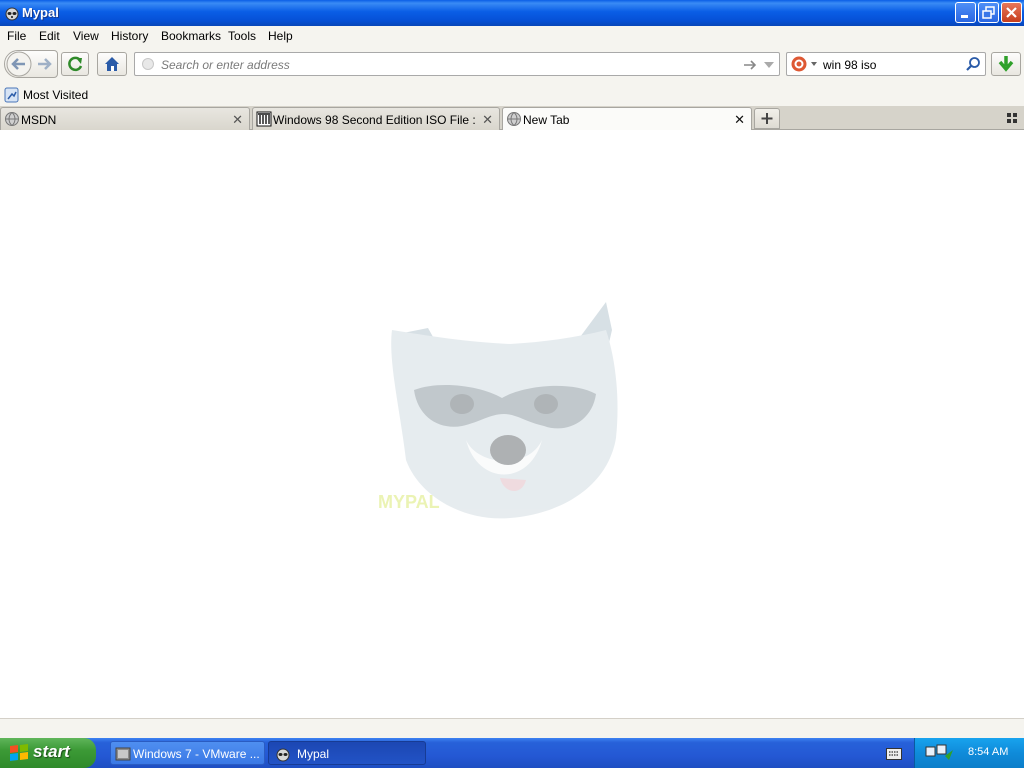 The width and height of the screenshot is (1024, 768). What do you see at coordinates (988, 752) in the screenshot?
I see `clock: 8:54 AM` at bounding box center [988, 752].